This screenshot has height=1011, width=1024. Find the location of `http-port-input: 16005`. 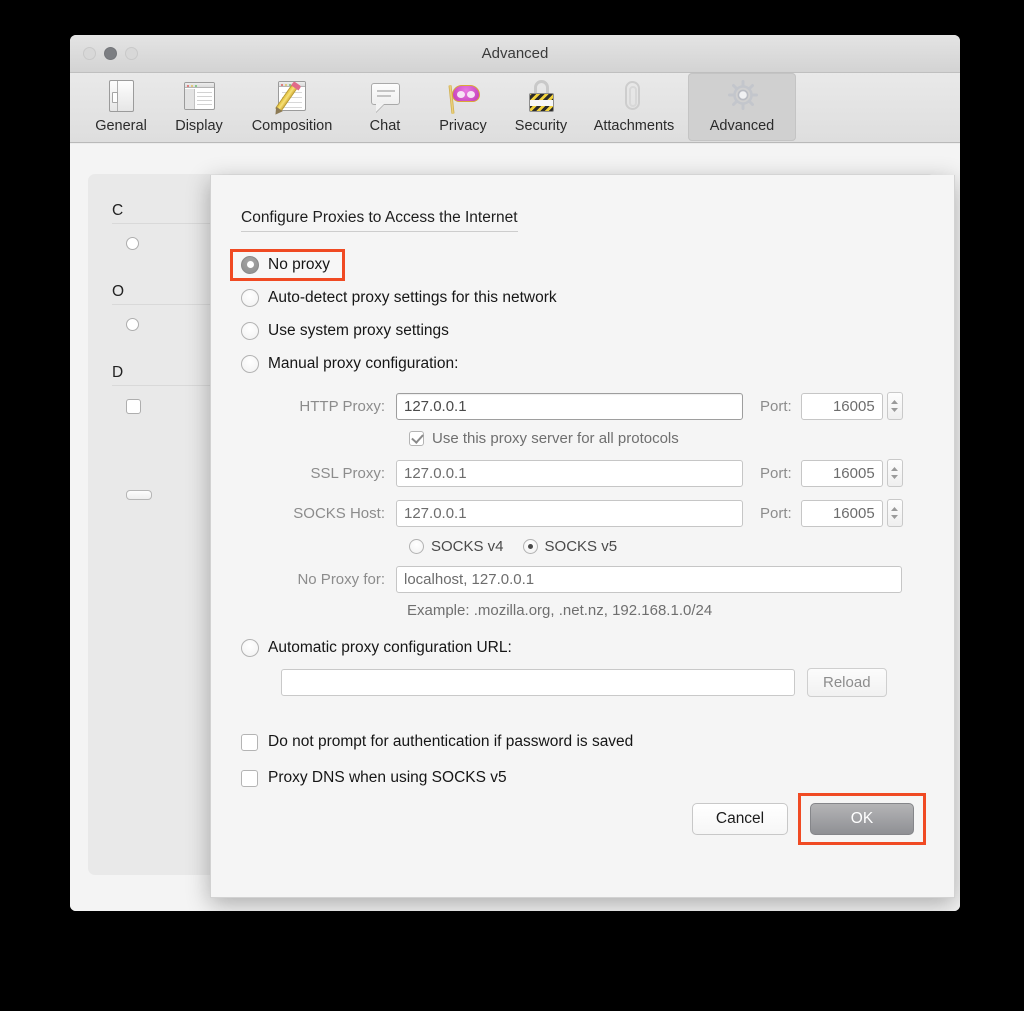

http-port-input: 16005 is located at coordinates (841, 406).